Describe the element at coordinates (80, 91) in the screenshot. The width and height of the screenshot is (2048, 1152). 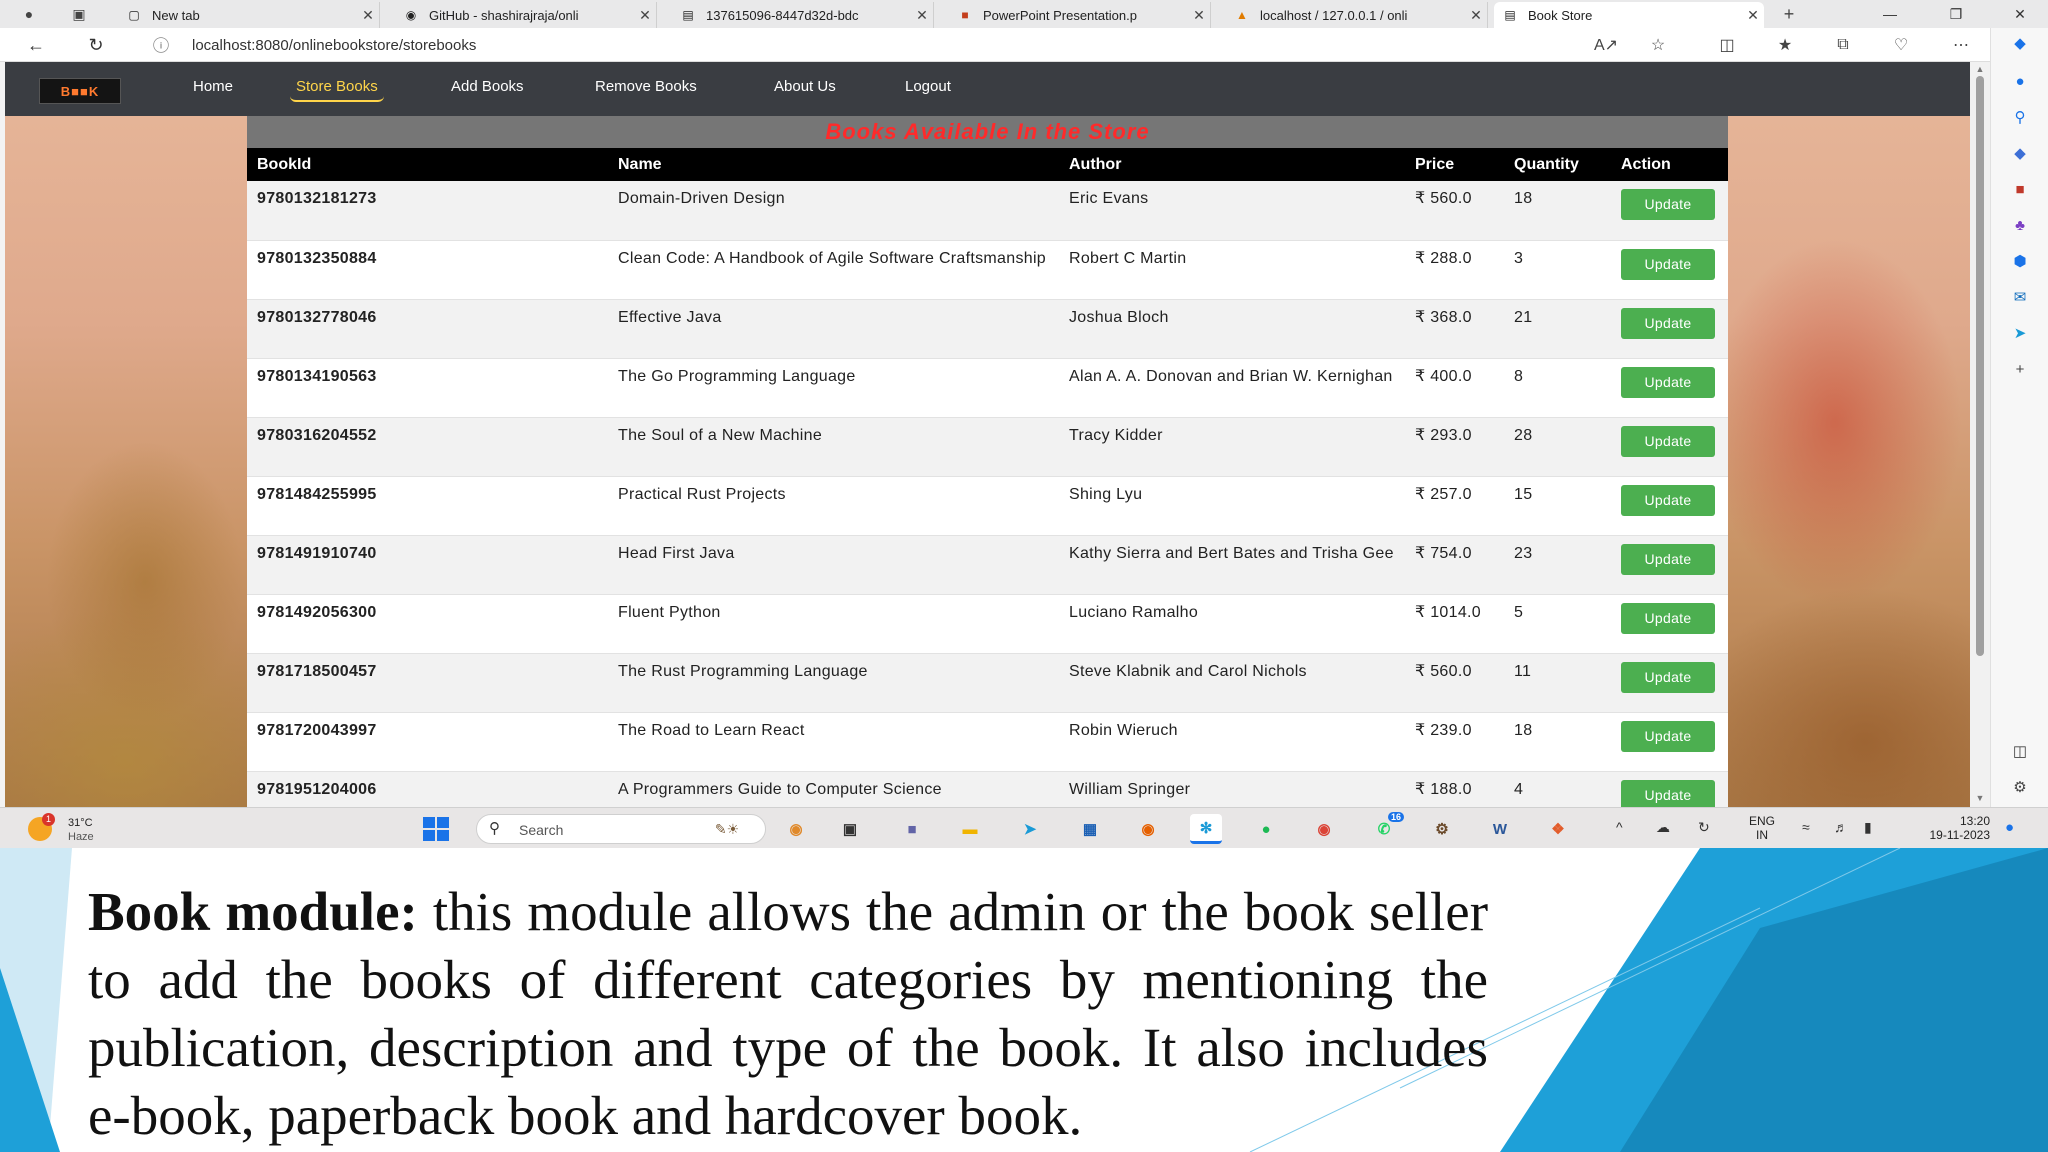
I see `site-logo: B■■K` at that location.